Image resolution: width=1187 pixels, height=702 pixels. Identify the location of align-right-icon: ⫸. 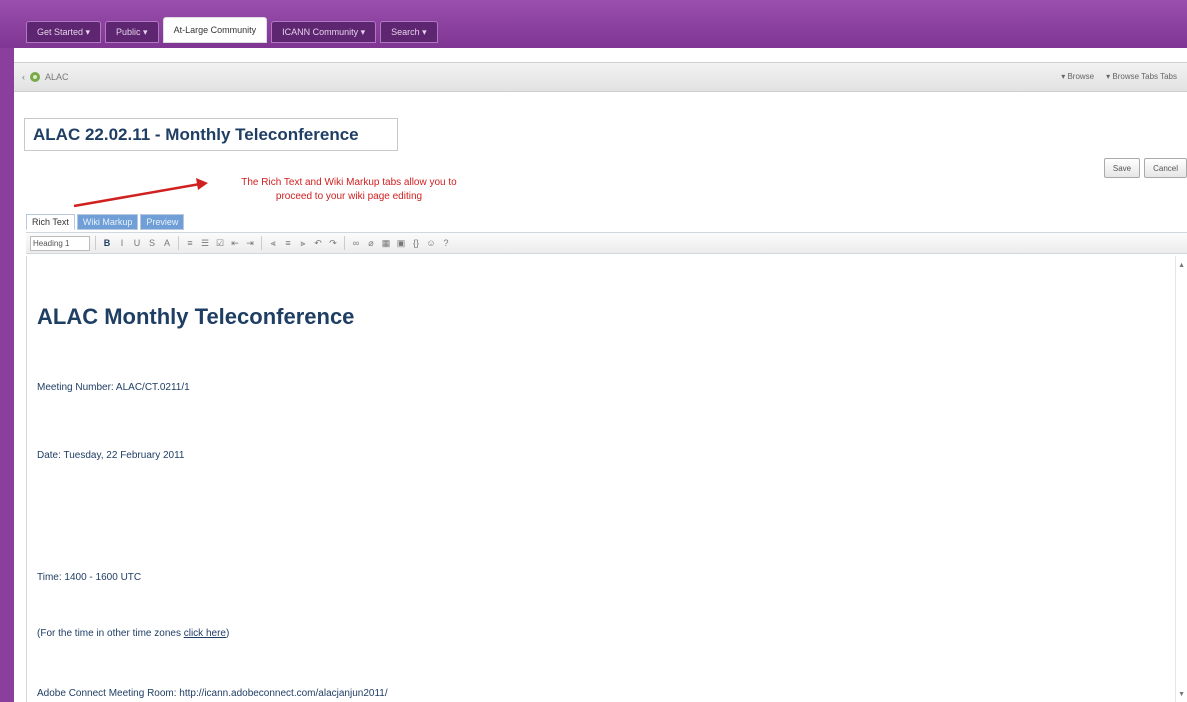
(303, 243).